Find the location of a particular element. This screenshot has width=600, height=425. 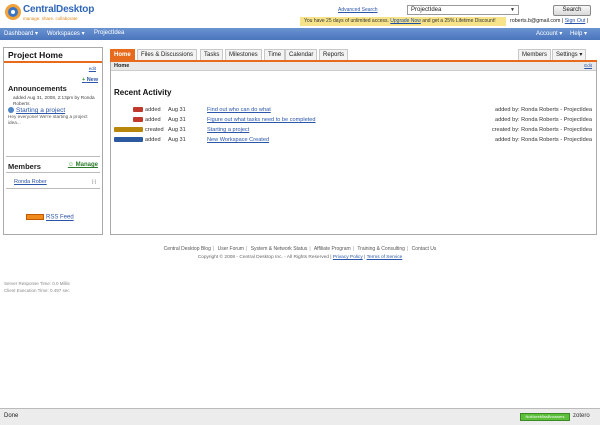

addon-badge: NoMoreMissBrowsers is located at coordinates (545, 417).